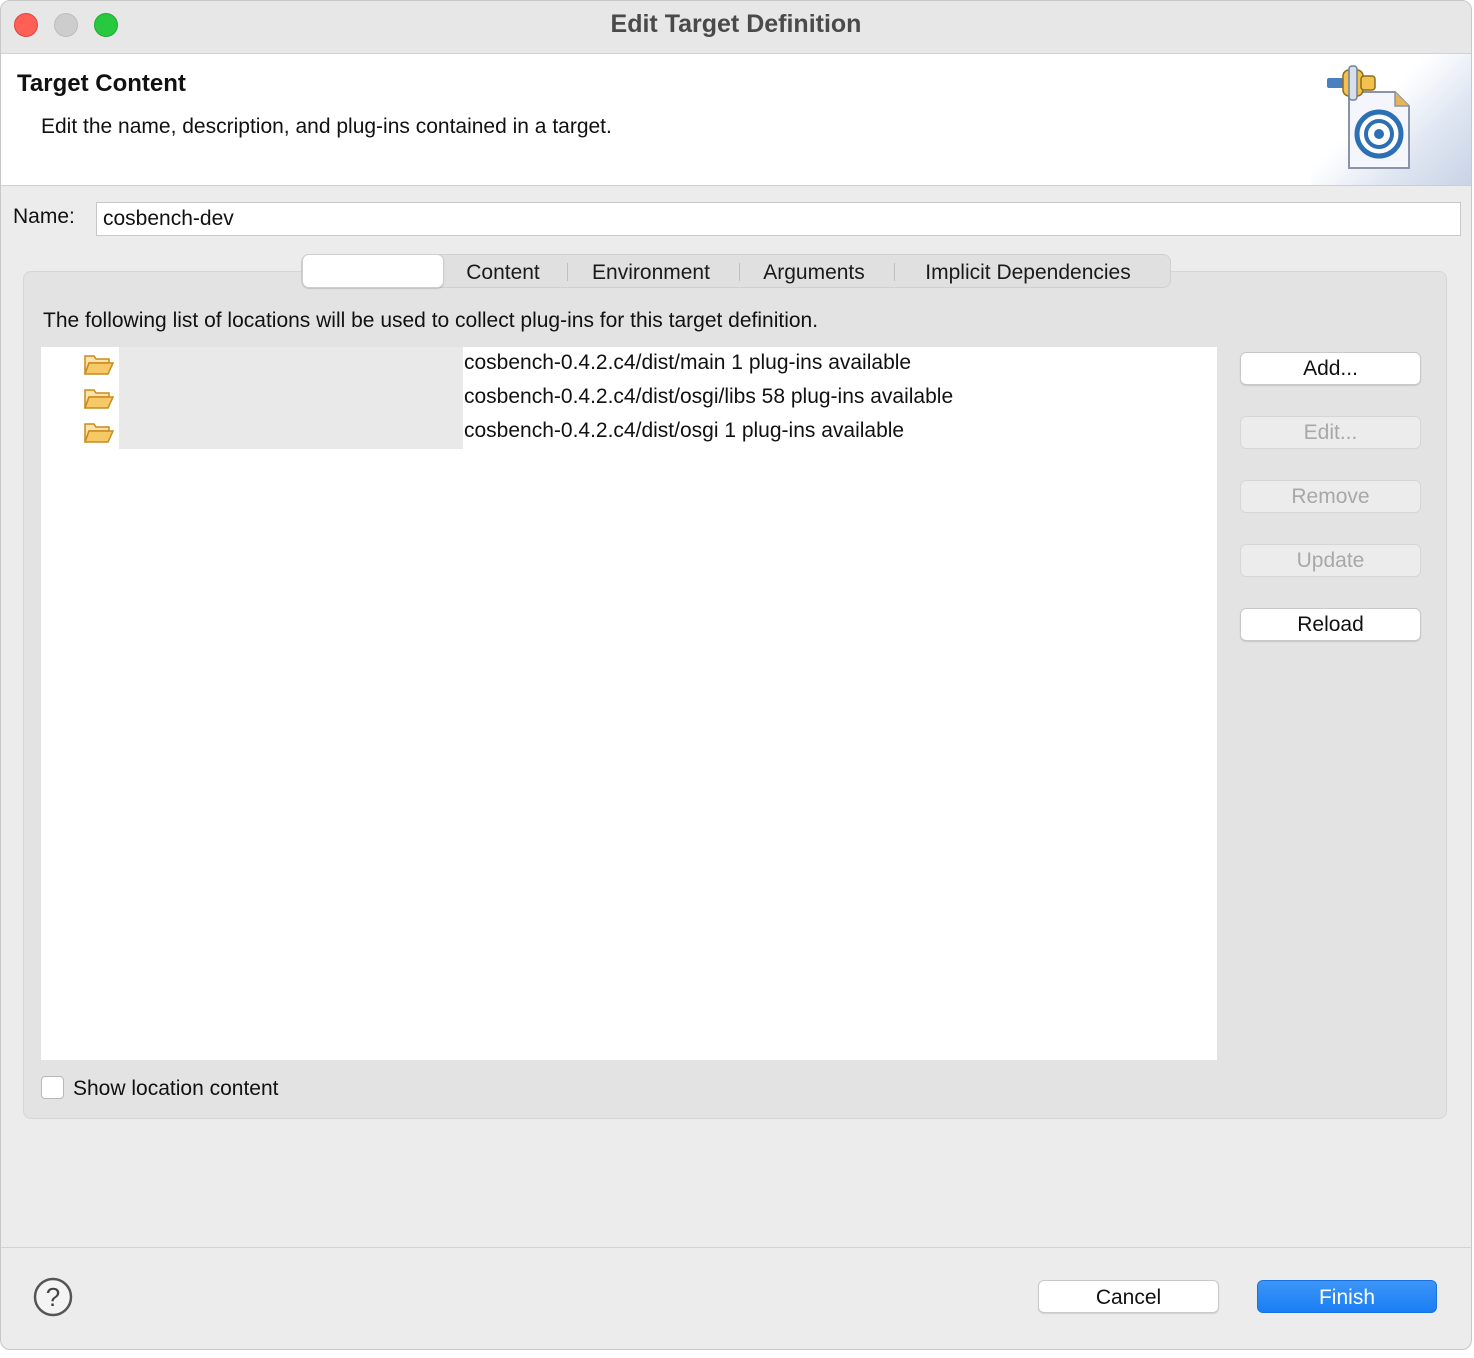  I want to click on update-button: Update, so click(1330, 560).